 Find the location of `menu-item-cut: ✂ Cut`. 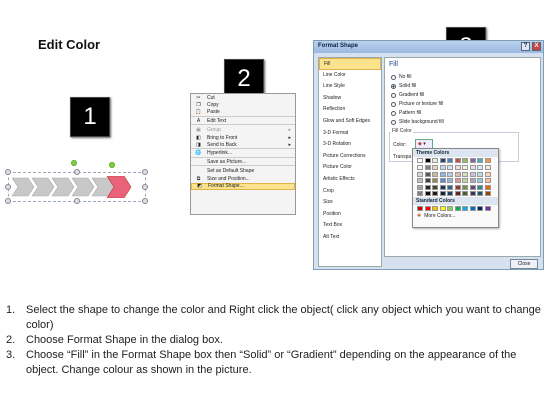

menu-item-cut: ✂ Cut is located at coordinates (243, 98).